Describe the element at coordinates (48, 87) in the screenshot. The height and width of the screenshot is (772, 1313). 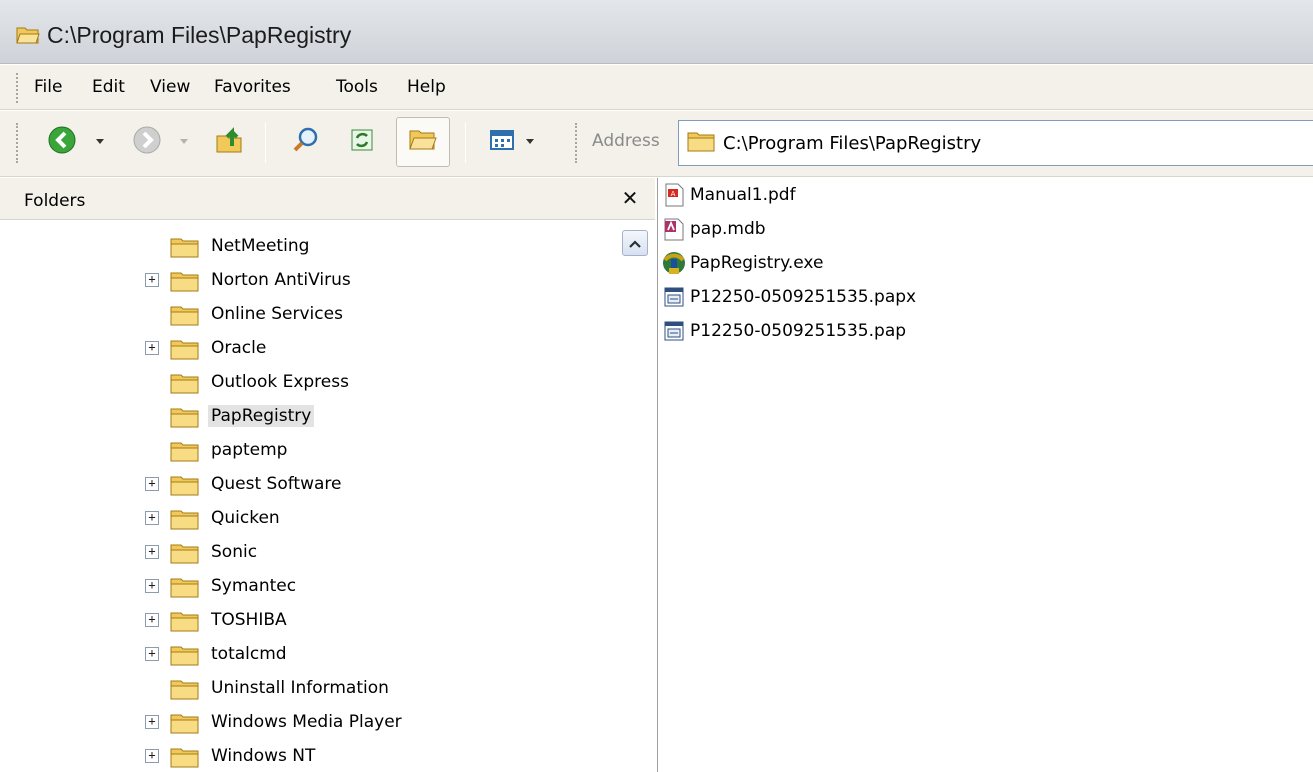
I see `menu-file: File` at that location.